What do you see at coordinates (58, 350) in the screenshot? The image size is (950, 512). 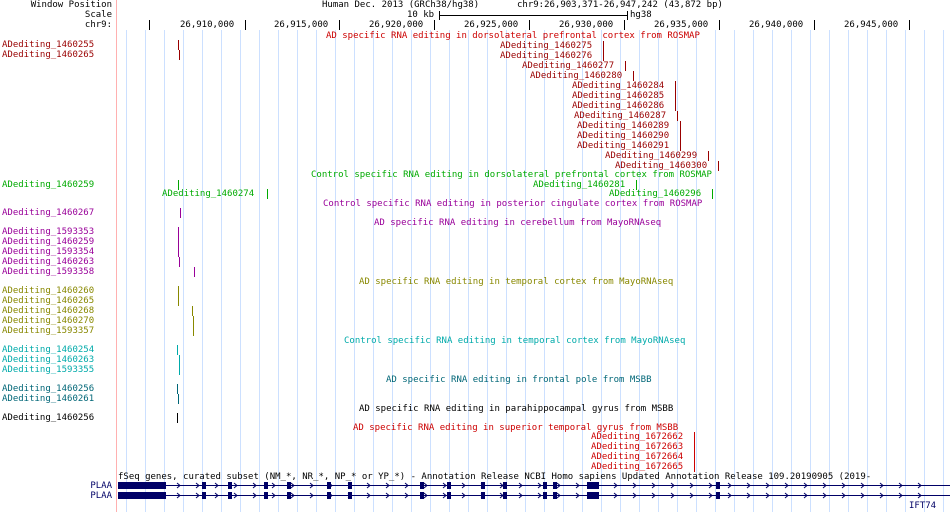 I see `side-label-t6-0: ADediting_1460254` at bounding box center [58, 350].